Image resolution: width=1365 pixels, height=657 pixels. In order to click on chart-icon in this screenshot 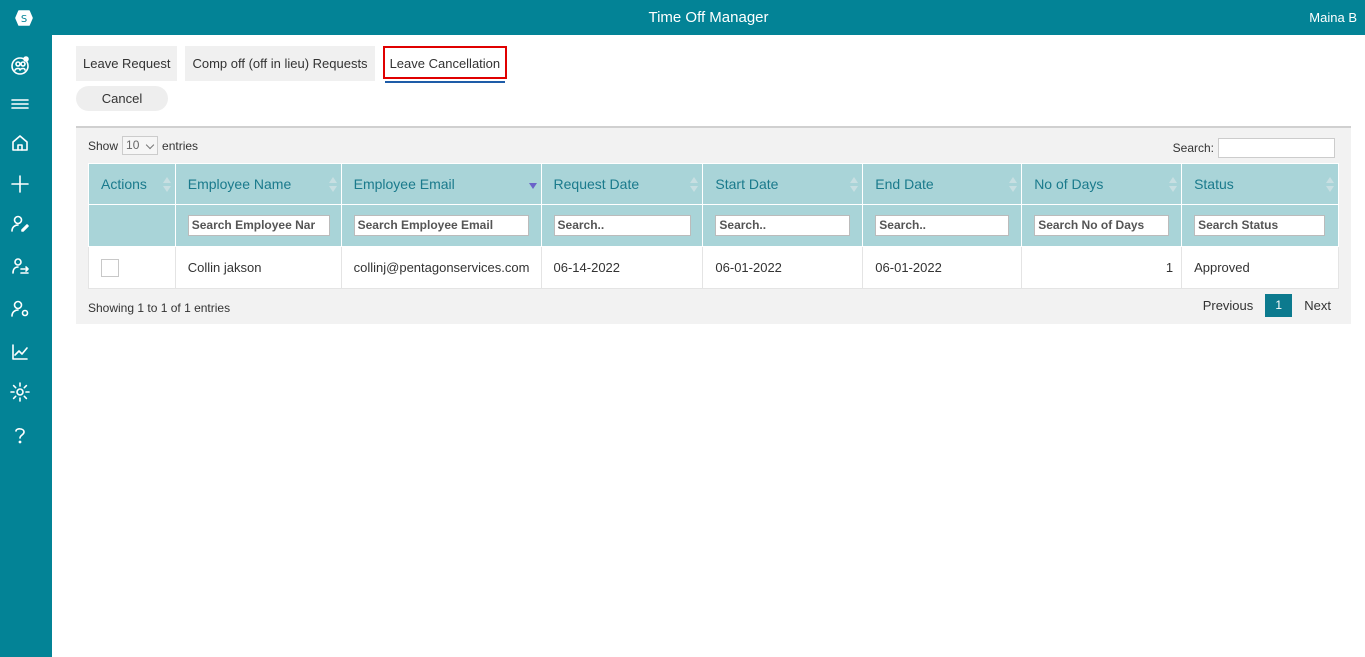, I will do `click(20, 352)`.